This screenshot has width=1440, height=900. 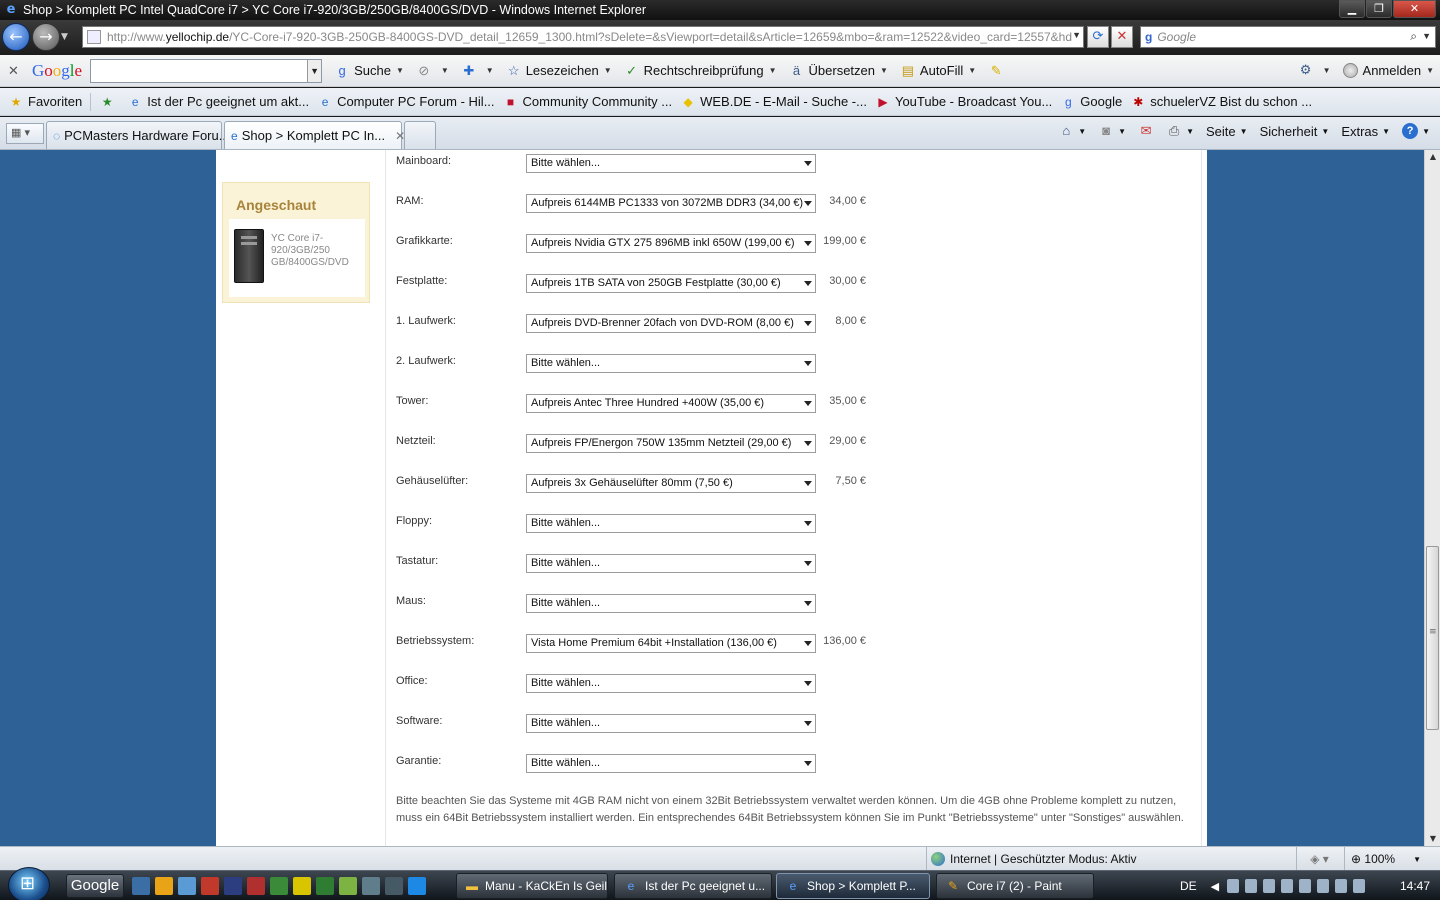 I want to click on scroll-down-icon: ▼, so click(x=1432, y=839).